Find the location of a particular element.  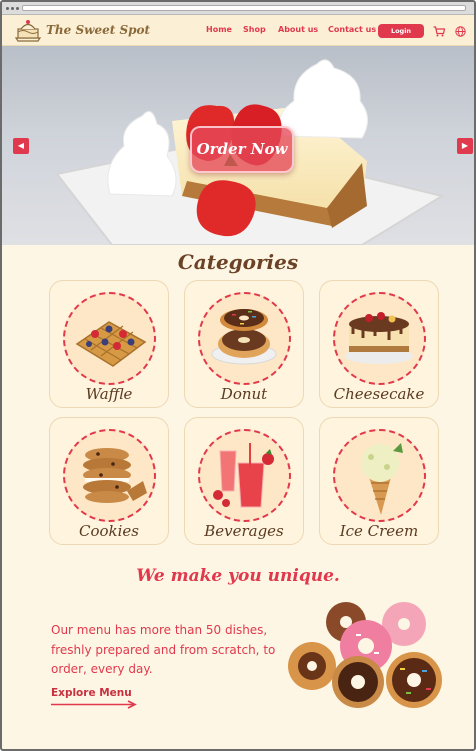

category-label: Donut is located at coordinates (244, 394).